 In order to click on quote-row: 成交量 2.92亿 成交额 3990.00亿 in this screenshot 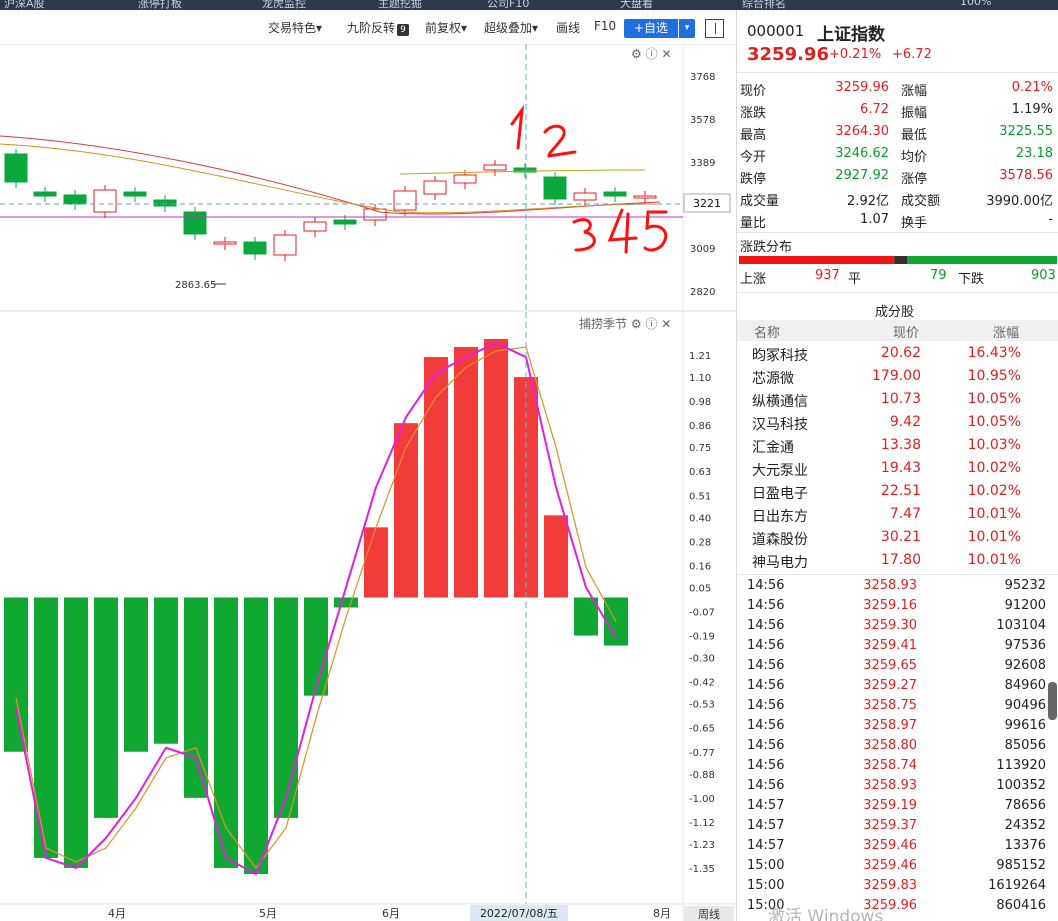, I will do `click(897, 198)`.